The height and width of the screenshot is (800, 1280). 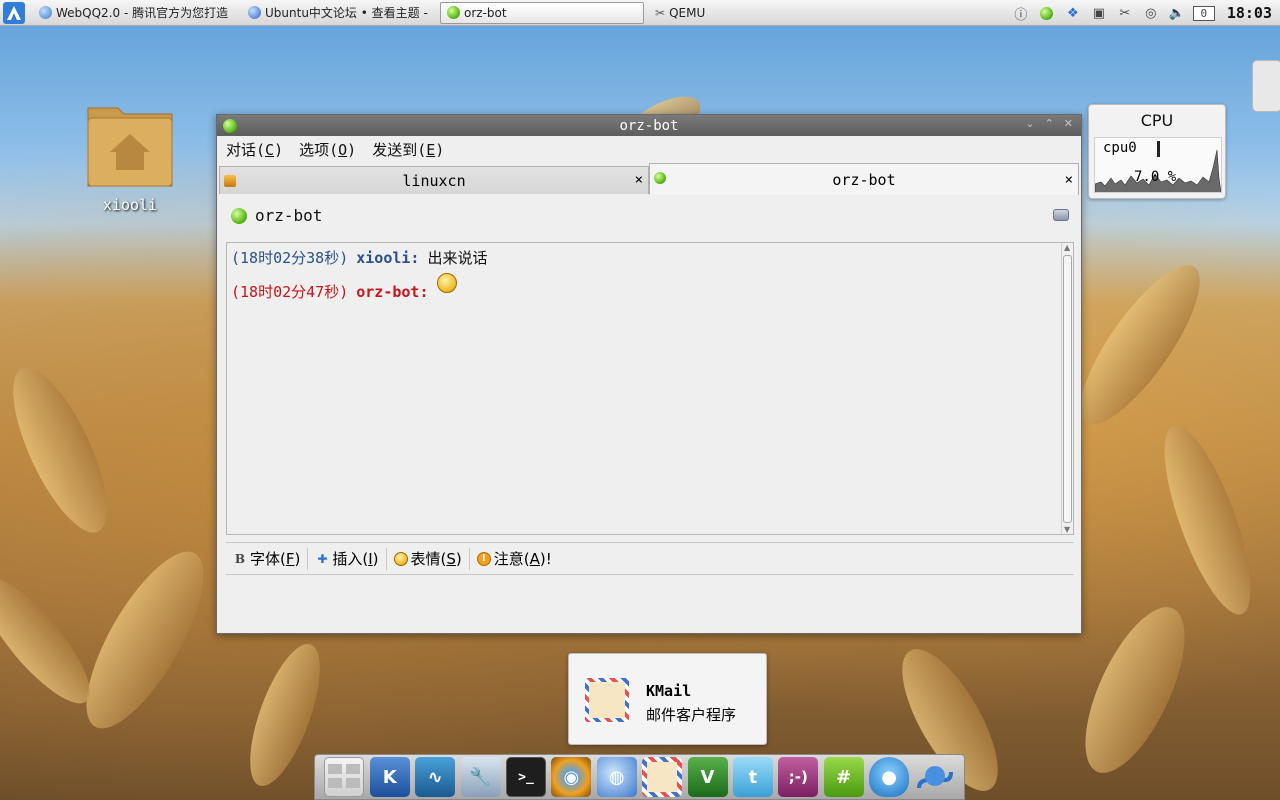 I want to click on task-webqq: WebQQ2.0 - 腾讯官方为您打造, so click(x=134, y=13).